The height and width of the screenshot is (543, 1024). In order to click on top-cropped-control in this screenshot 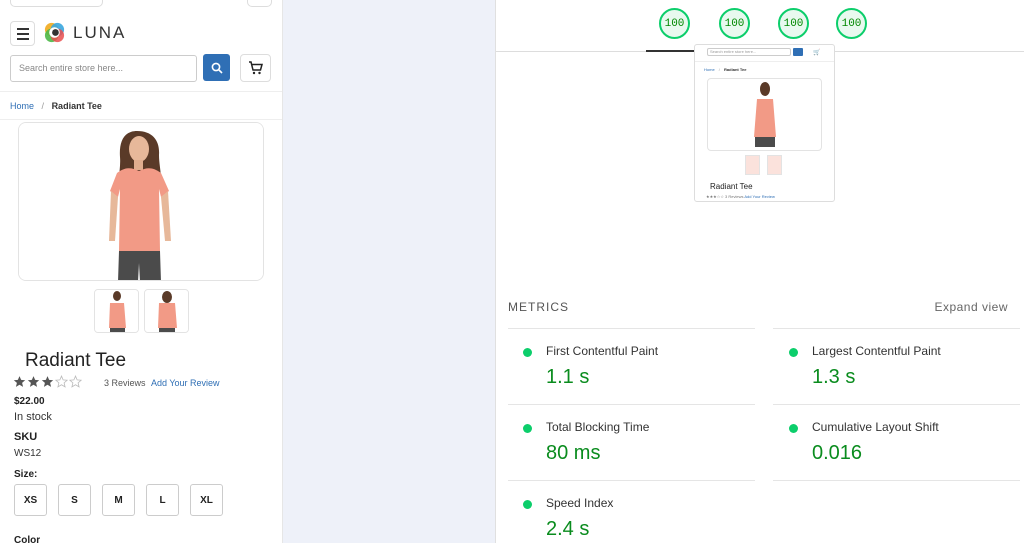, I will do `click(56, 3)`.